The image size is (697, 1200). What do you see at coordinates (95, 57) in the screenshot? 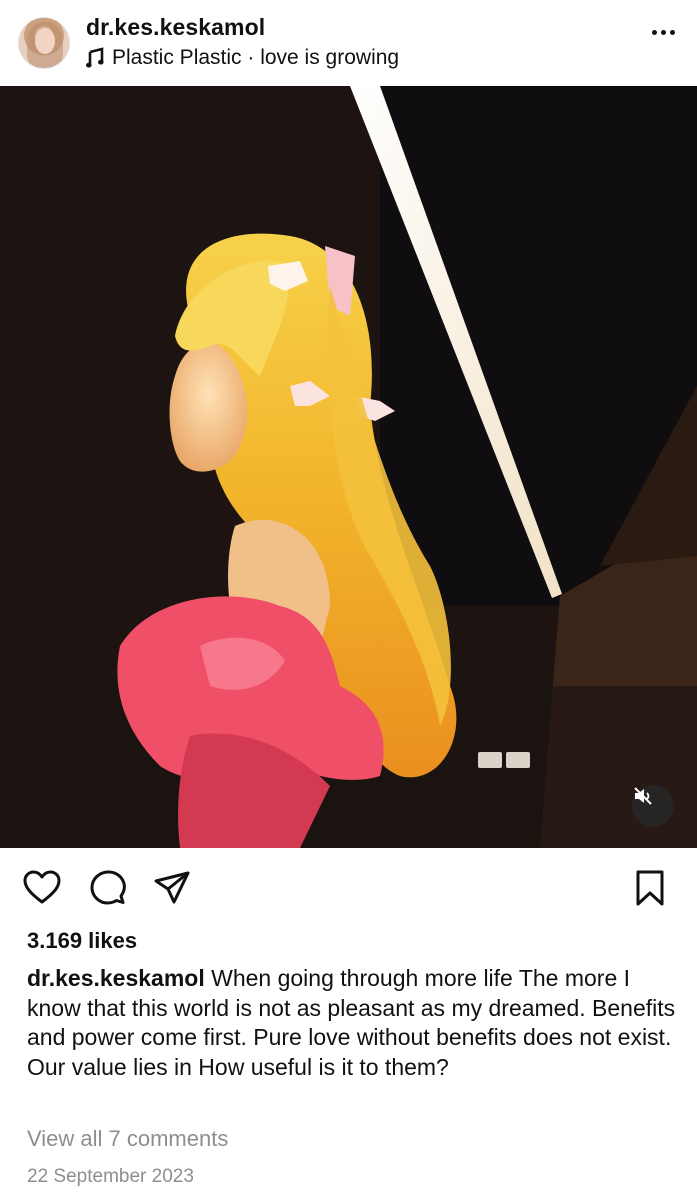
I see `music-note-icon` at bounding box center [95, 57].